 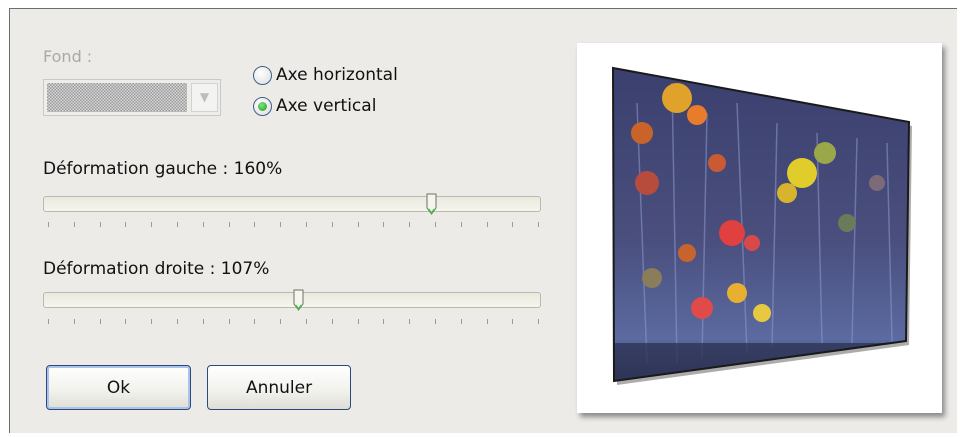 I want to click on radio-horizontal-axis: Axe horizontal, so click(x=325, y=75).